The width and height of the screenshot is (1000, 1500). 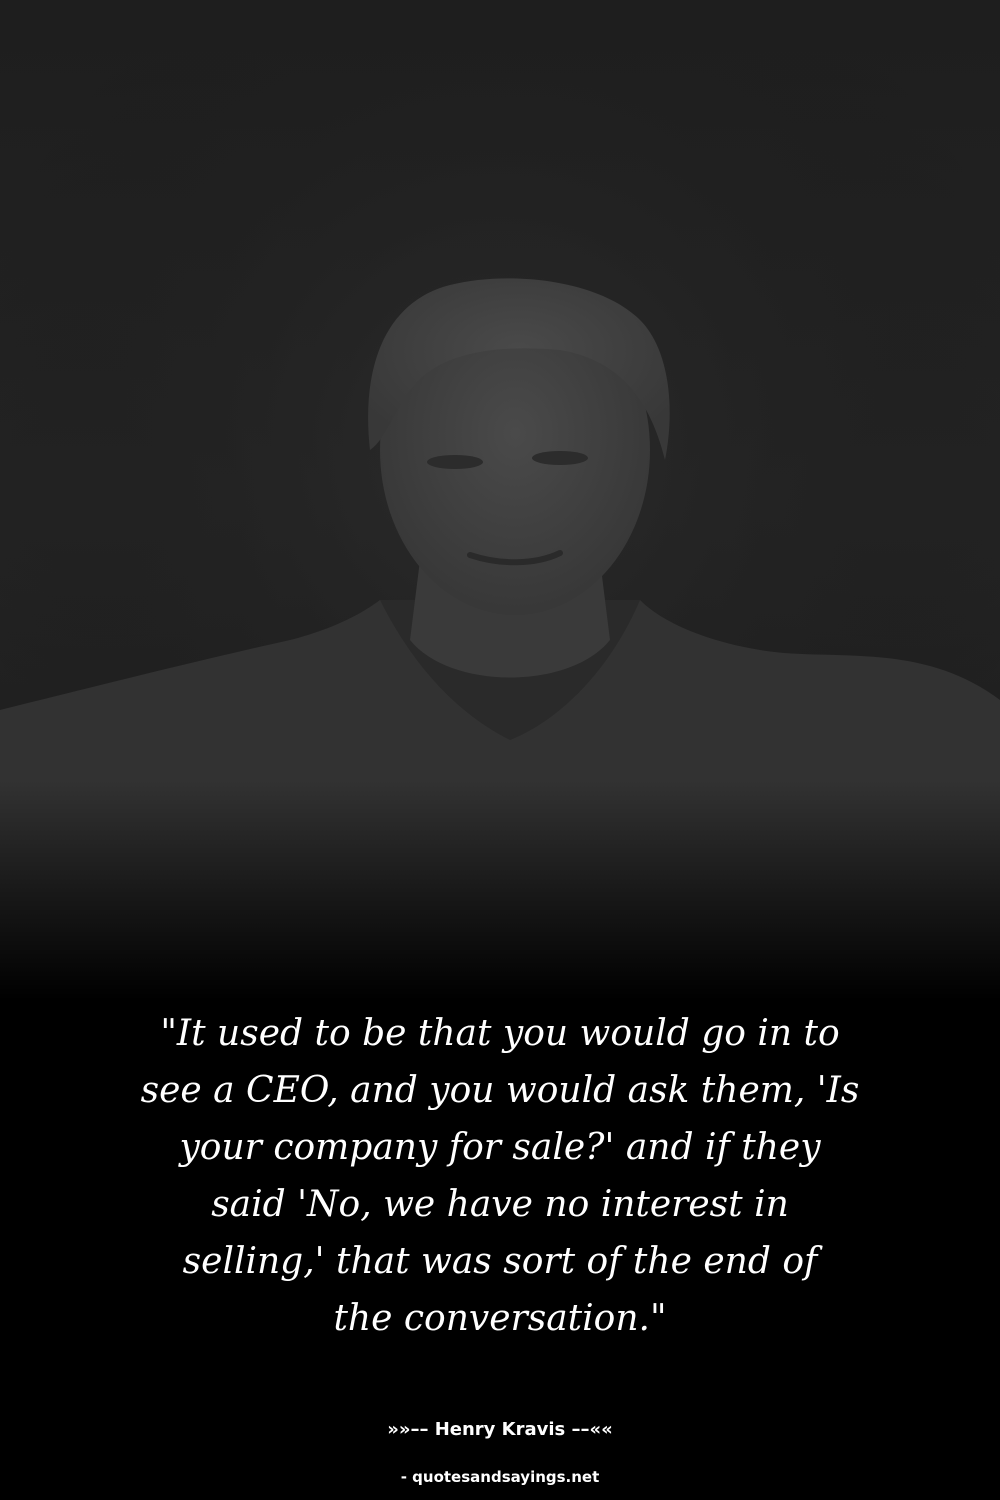 What do you see at coordinates (500, 1429) in the screenshot?
I see `quote-author: »»–– Henry Kravis ––««` at bounding box center [500, 1429].